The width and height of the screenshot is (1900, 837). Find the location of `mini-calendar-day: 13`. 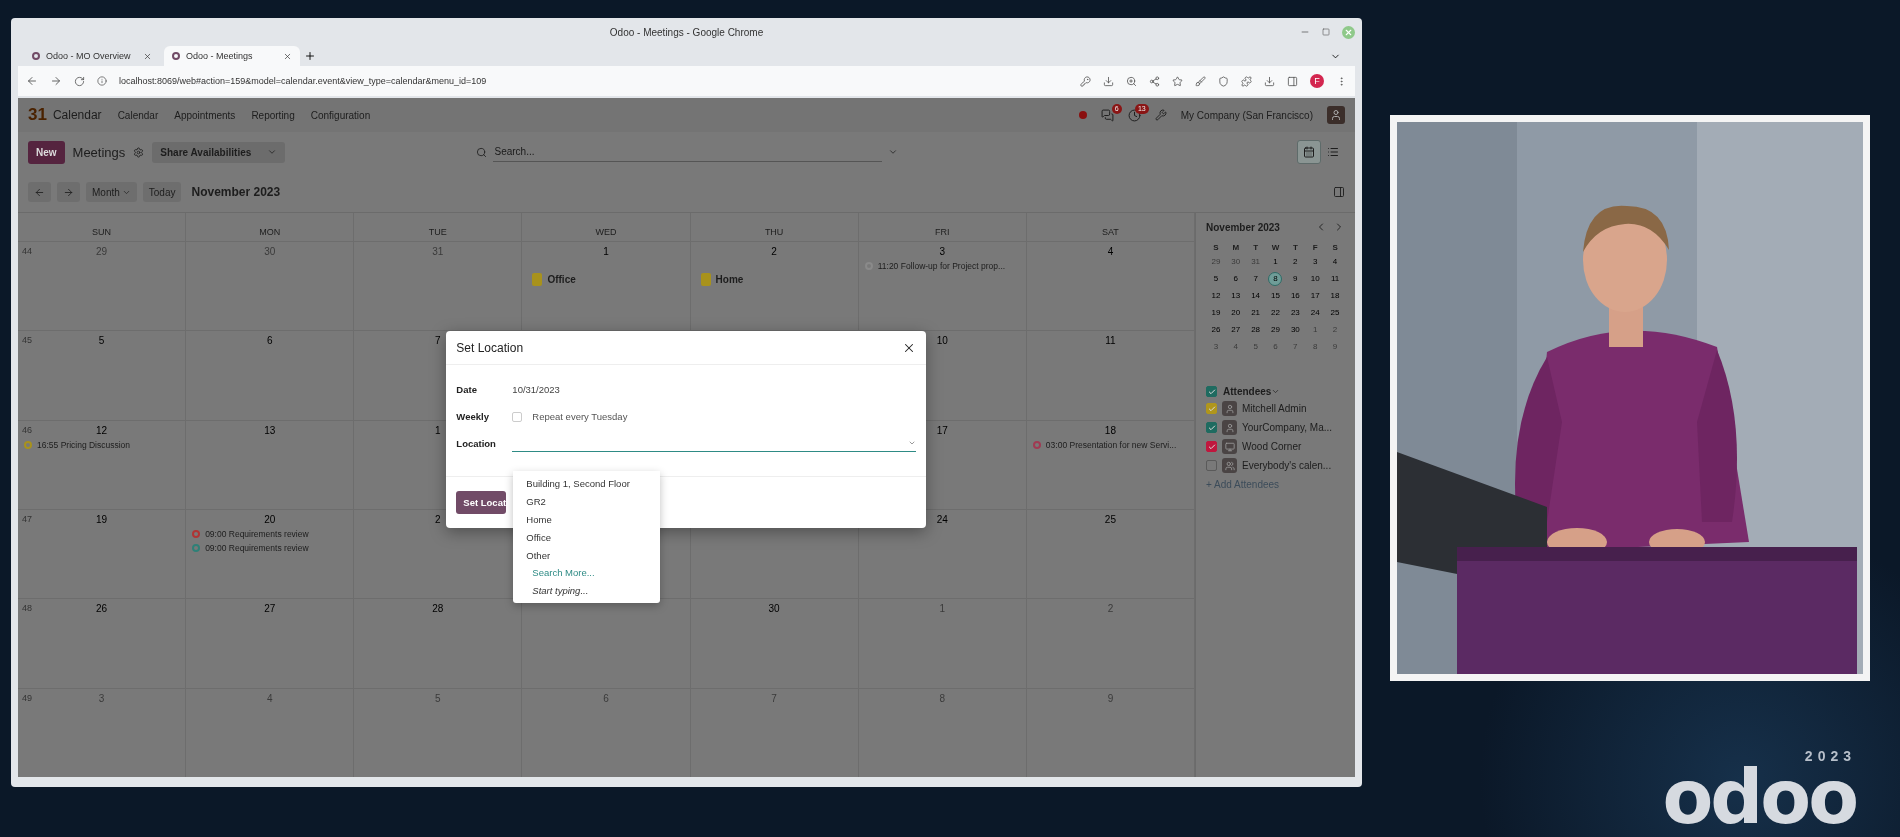

mini-calendar-day: 13 is located at coordinates (1235, 296).